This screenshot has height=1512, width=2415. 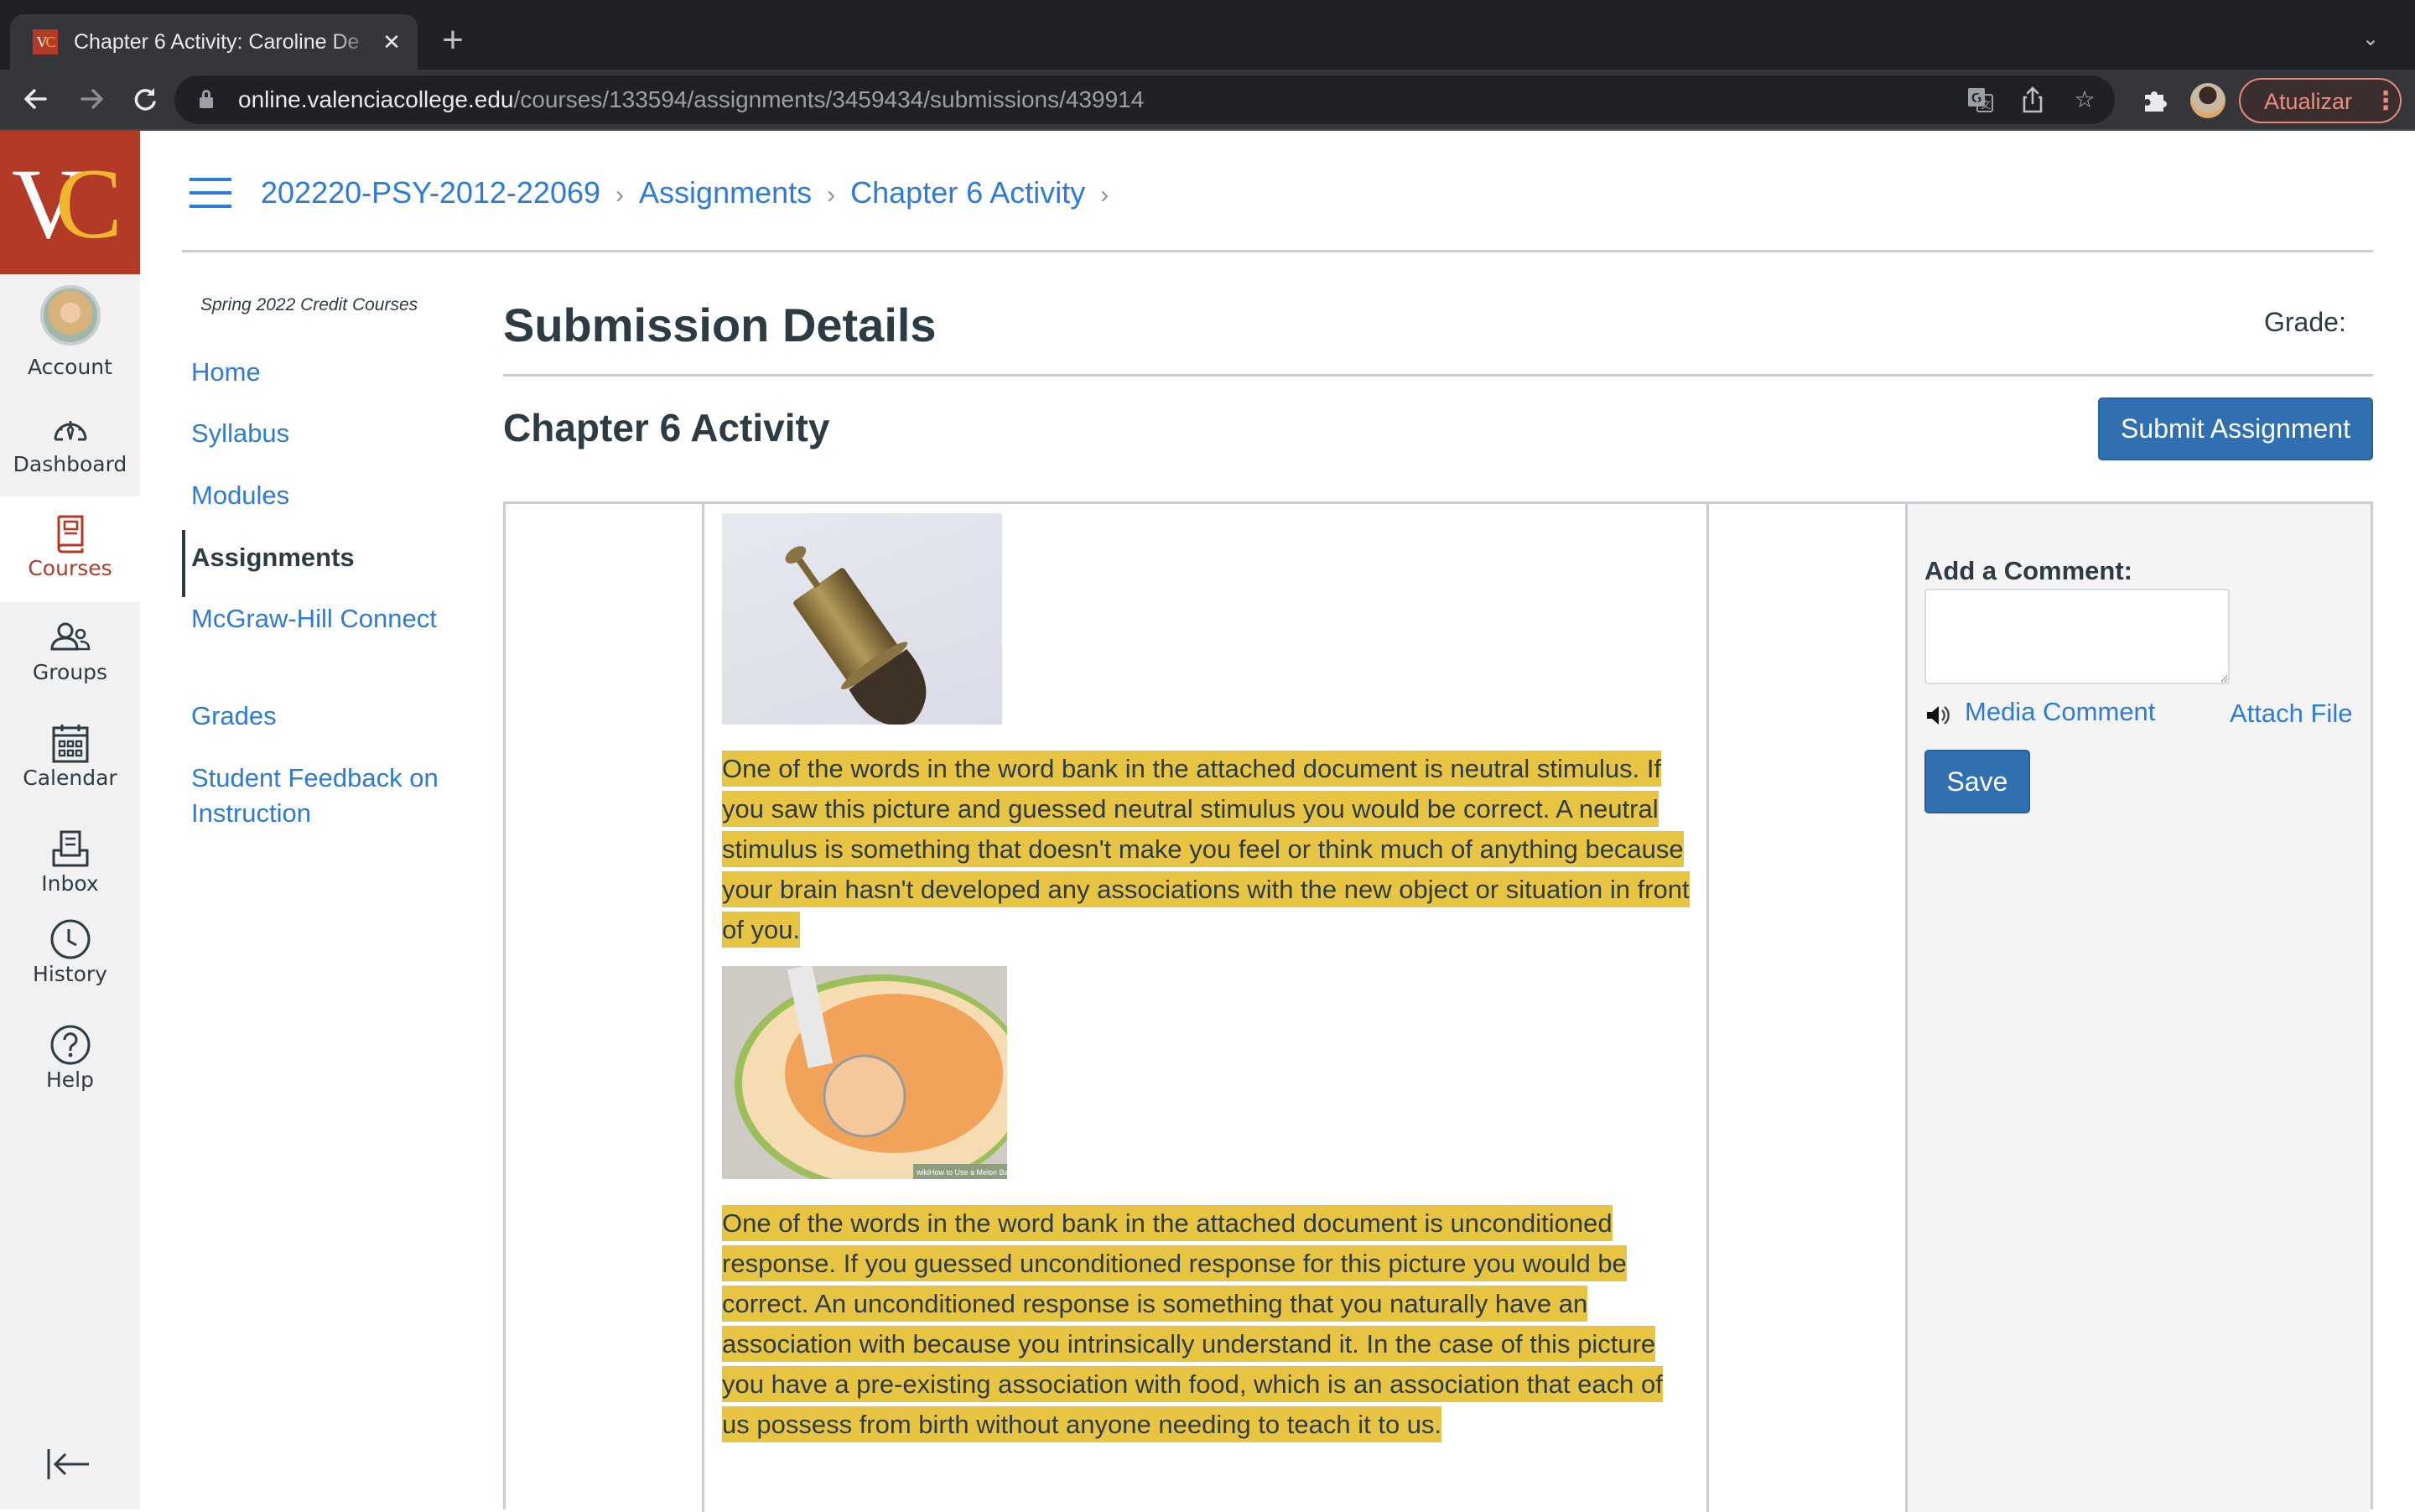 I want to click on global-nav-label: Calendar, so click(x=70, y=778).